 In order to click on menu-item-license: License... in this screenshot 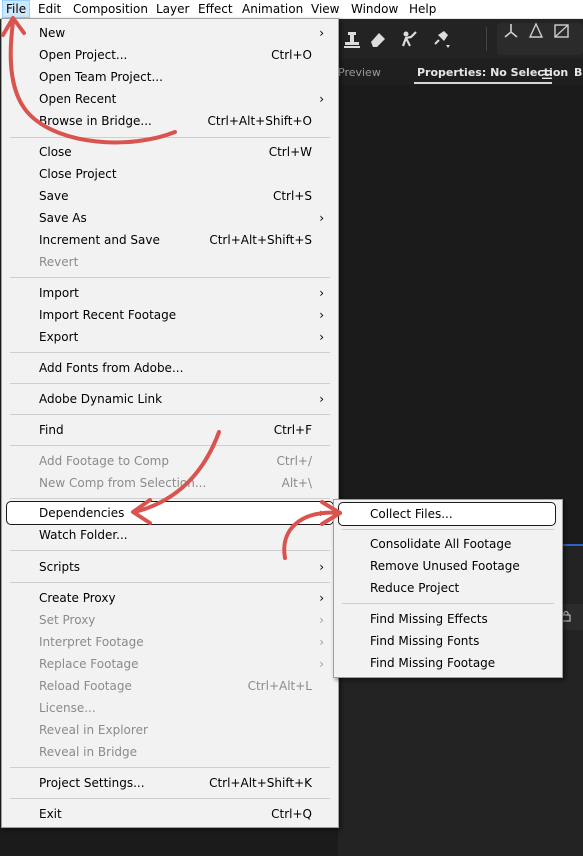, I will do `click(170, 708)`.